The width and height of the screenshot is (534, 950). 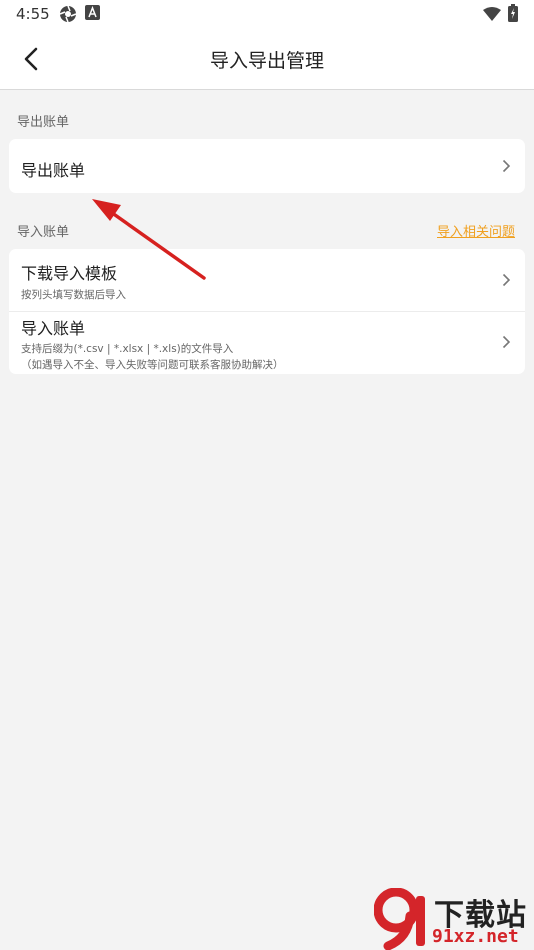 I want to click on export-card: 导出账单, so click(x=267, y=166).